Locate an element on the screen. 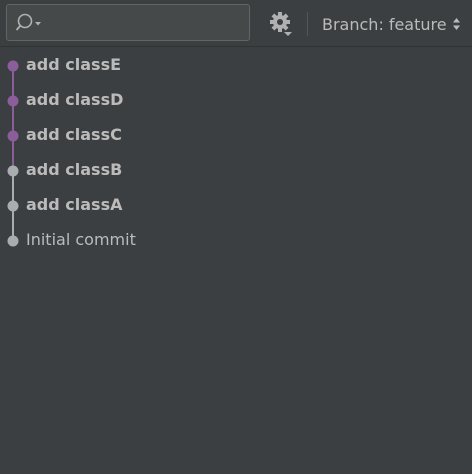 Image resolution: width=472 pixels, height=474 pixels. branch-prefix-label: Branch: is located at coordinates (353, 24).